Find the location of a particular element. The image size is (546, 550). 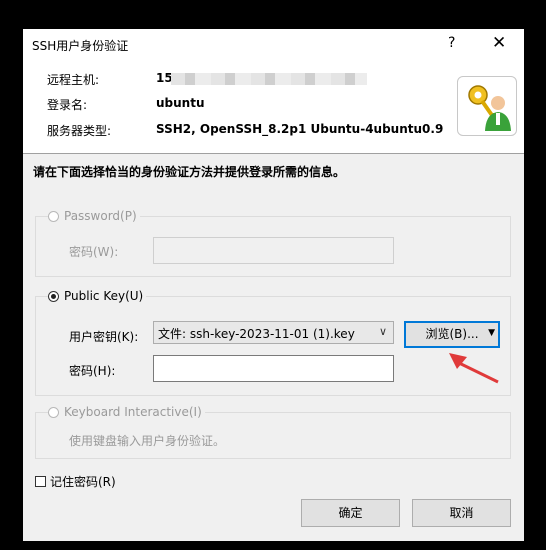

password-group: Password(P) 密码(W): is located at coordinates (273, 243).